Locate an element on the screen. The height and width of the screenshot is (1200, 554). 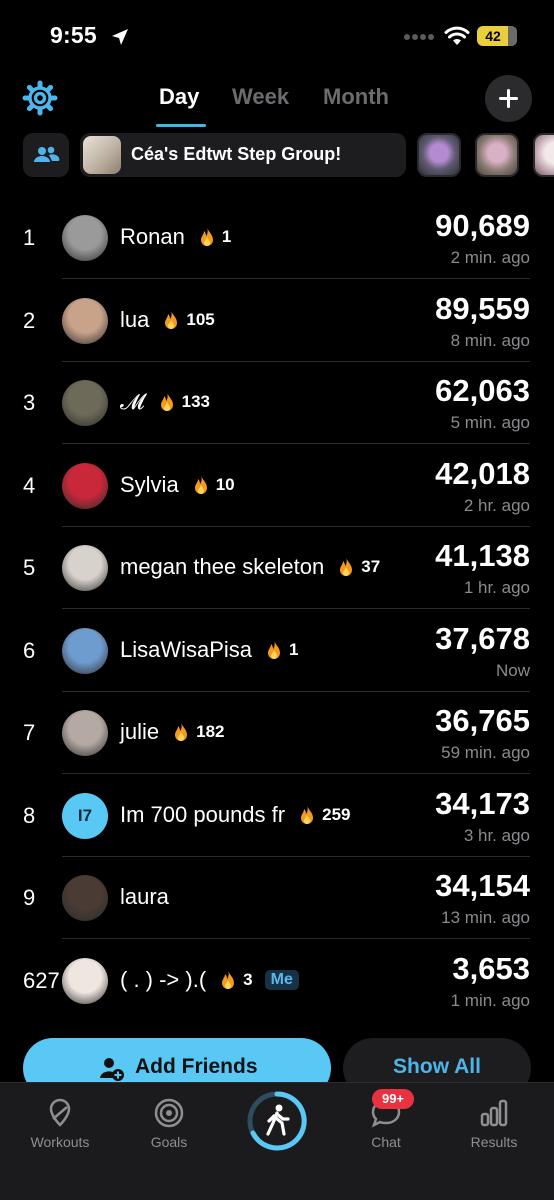
battery-icon: 42 is located at coordinates (497, 36).